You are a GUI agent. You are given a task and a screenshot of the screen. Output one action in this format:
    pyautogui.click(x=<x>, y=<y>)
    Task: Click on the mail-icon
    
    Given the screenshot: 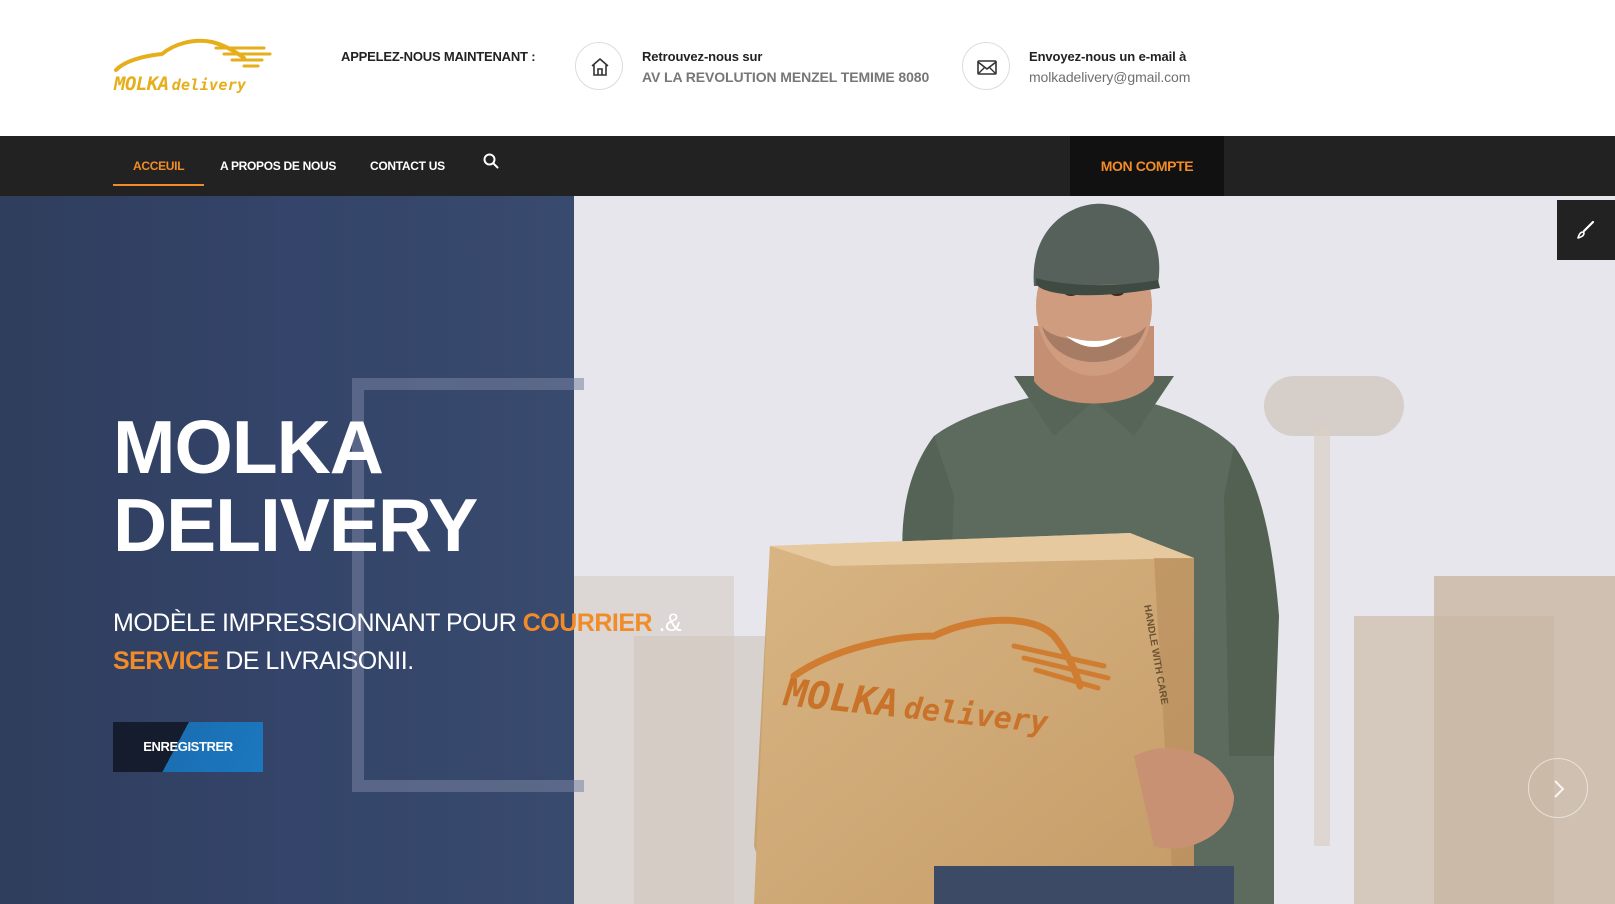 What is the action you would take?
    pyautogui.click(x=986, y=66)
    